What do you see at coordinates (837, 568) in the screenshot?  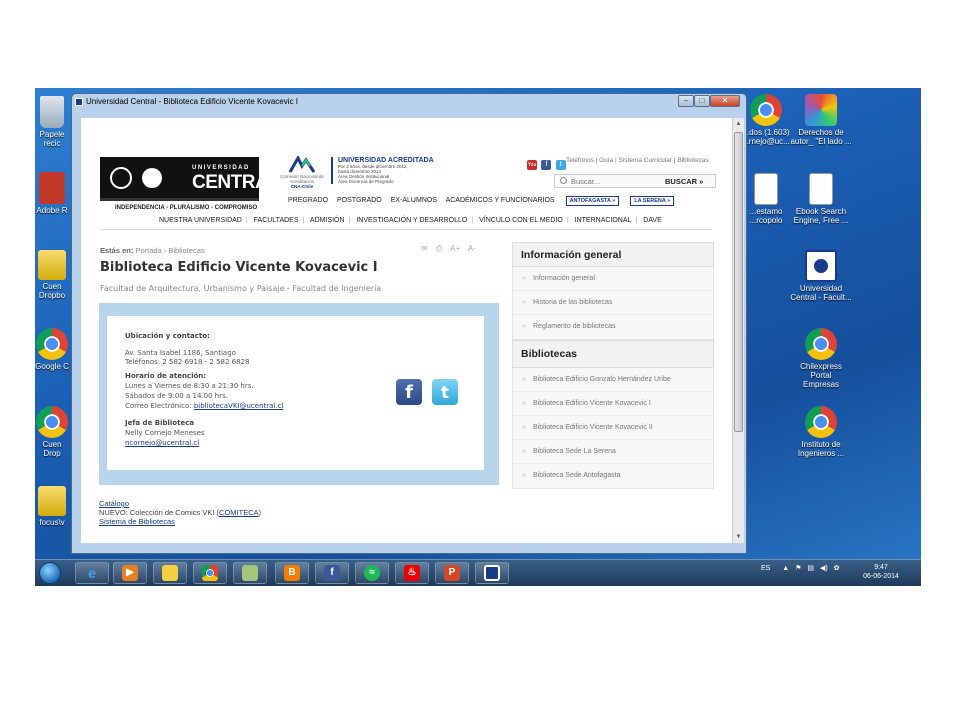 I see `tray-app-icon: ✿` at bounding box center [837, 568].